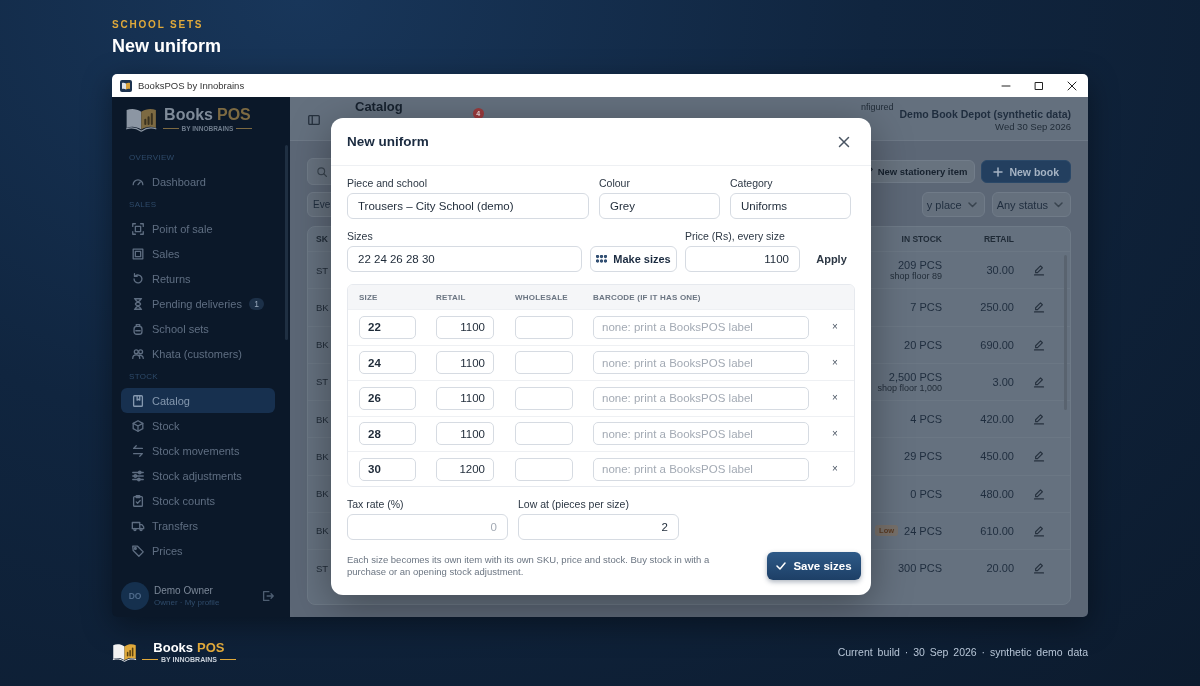  What do you see at coordinates (998, 239) in the screenshot?
I see `column-header: RETAIL` at bounding box center [998, 239].